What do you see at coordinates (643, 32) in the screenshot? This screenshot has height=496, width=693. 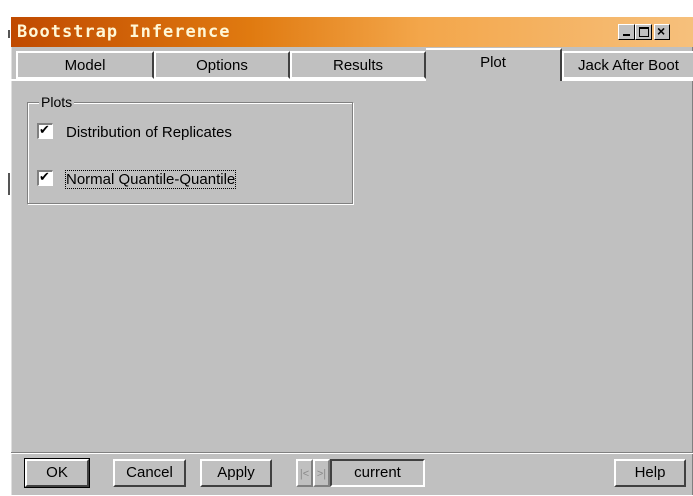 I see `maximize-icon` at bounding box center [643, 32].